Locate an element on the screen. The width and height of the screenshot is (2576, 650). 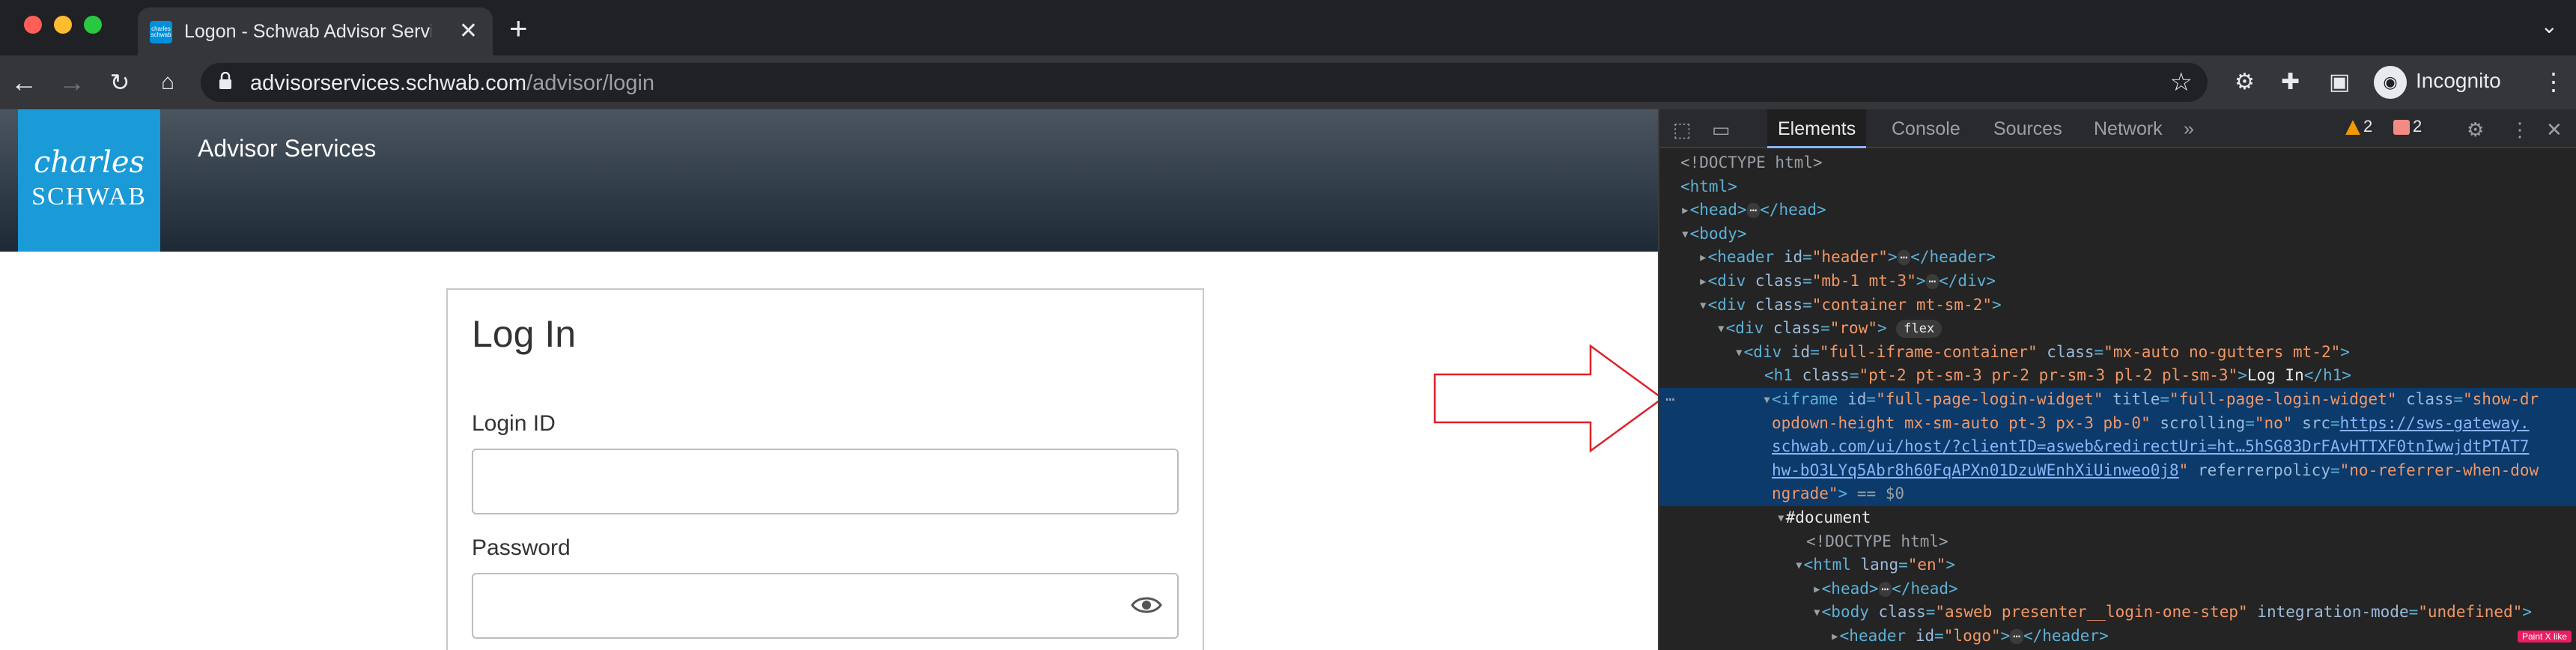
paint-extension-badge: Paint X like is located at coordinates (2544, 637).